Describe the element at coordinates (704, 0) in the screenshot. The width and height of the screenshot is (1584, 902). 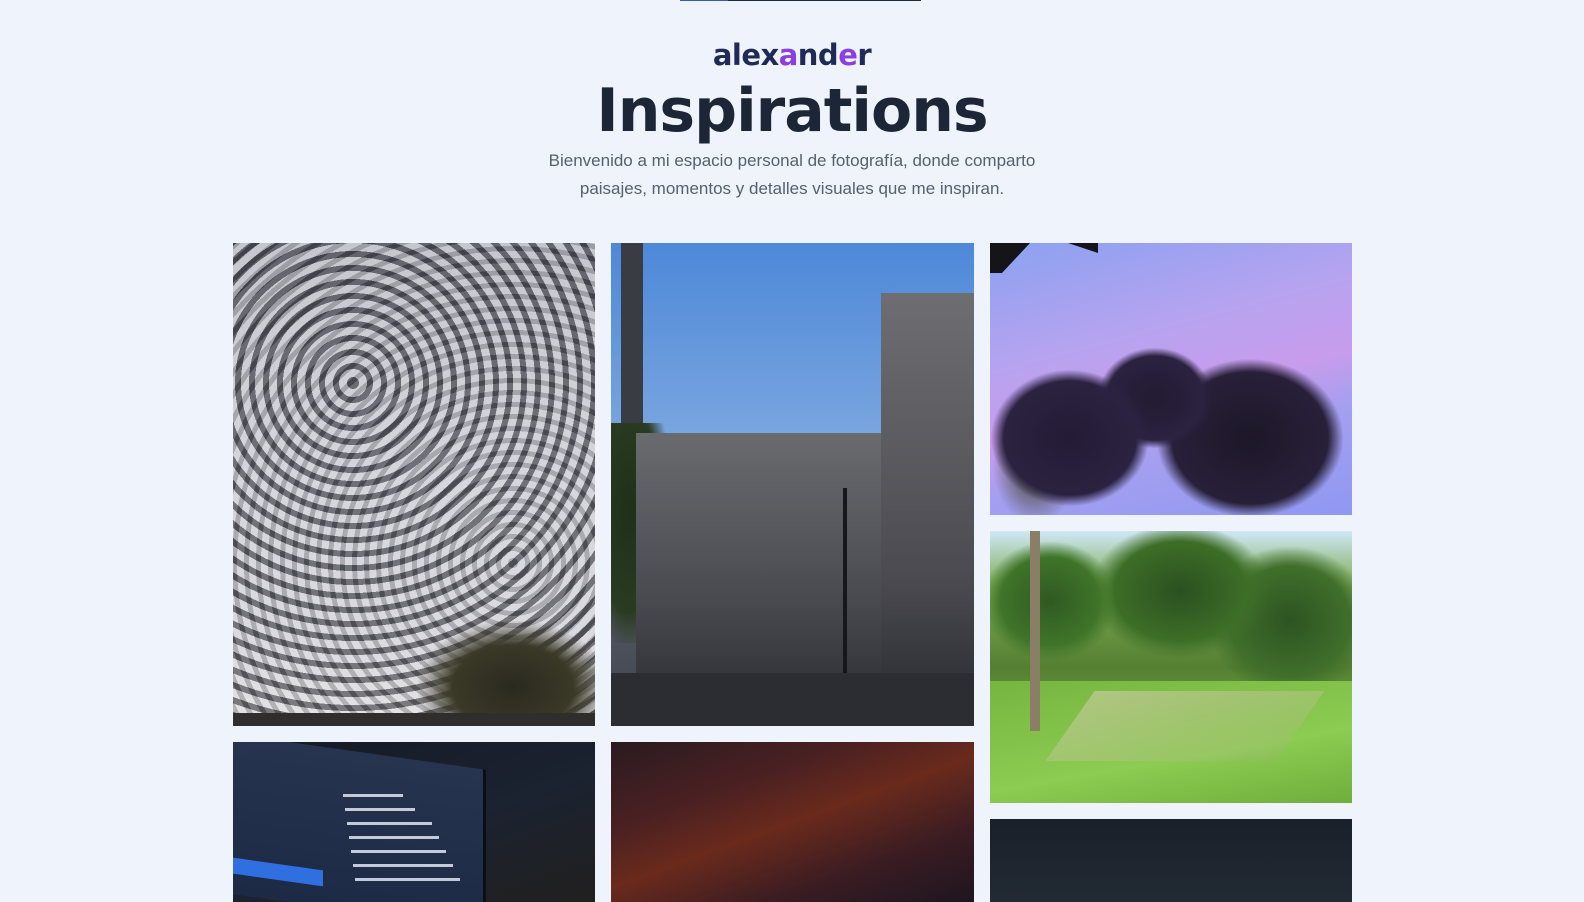
I see `active-nav-indicator` at that location.